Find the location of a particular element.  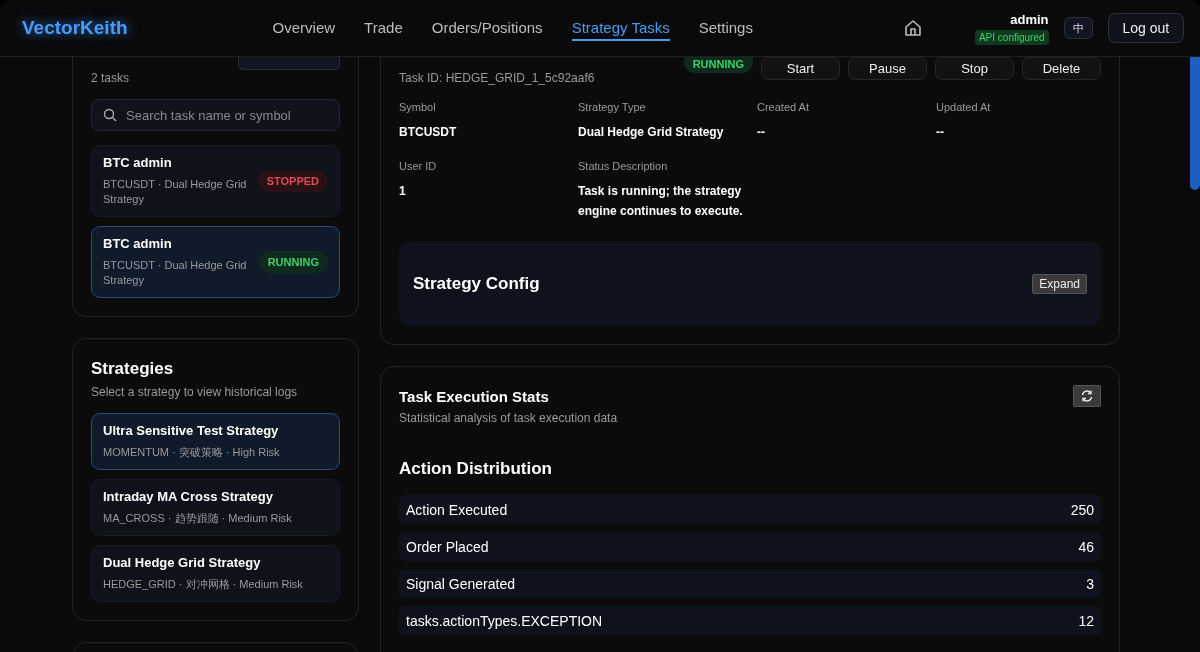

stat-label: Order Placed is located at coordinates (447, 546).